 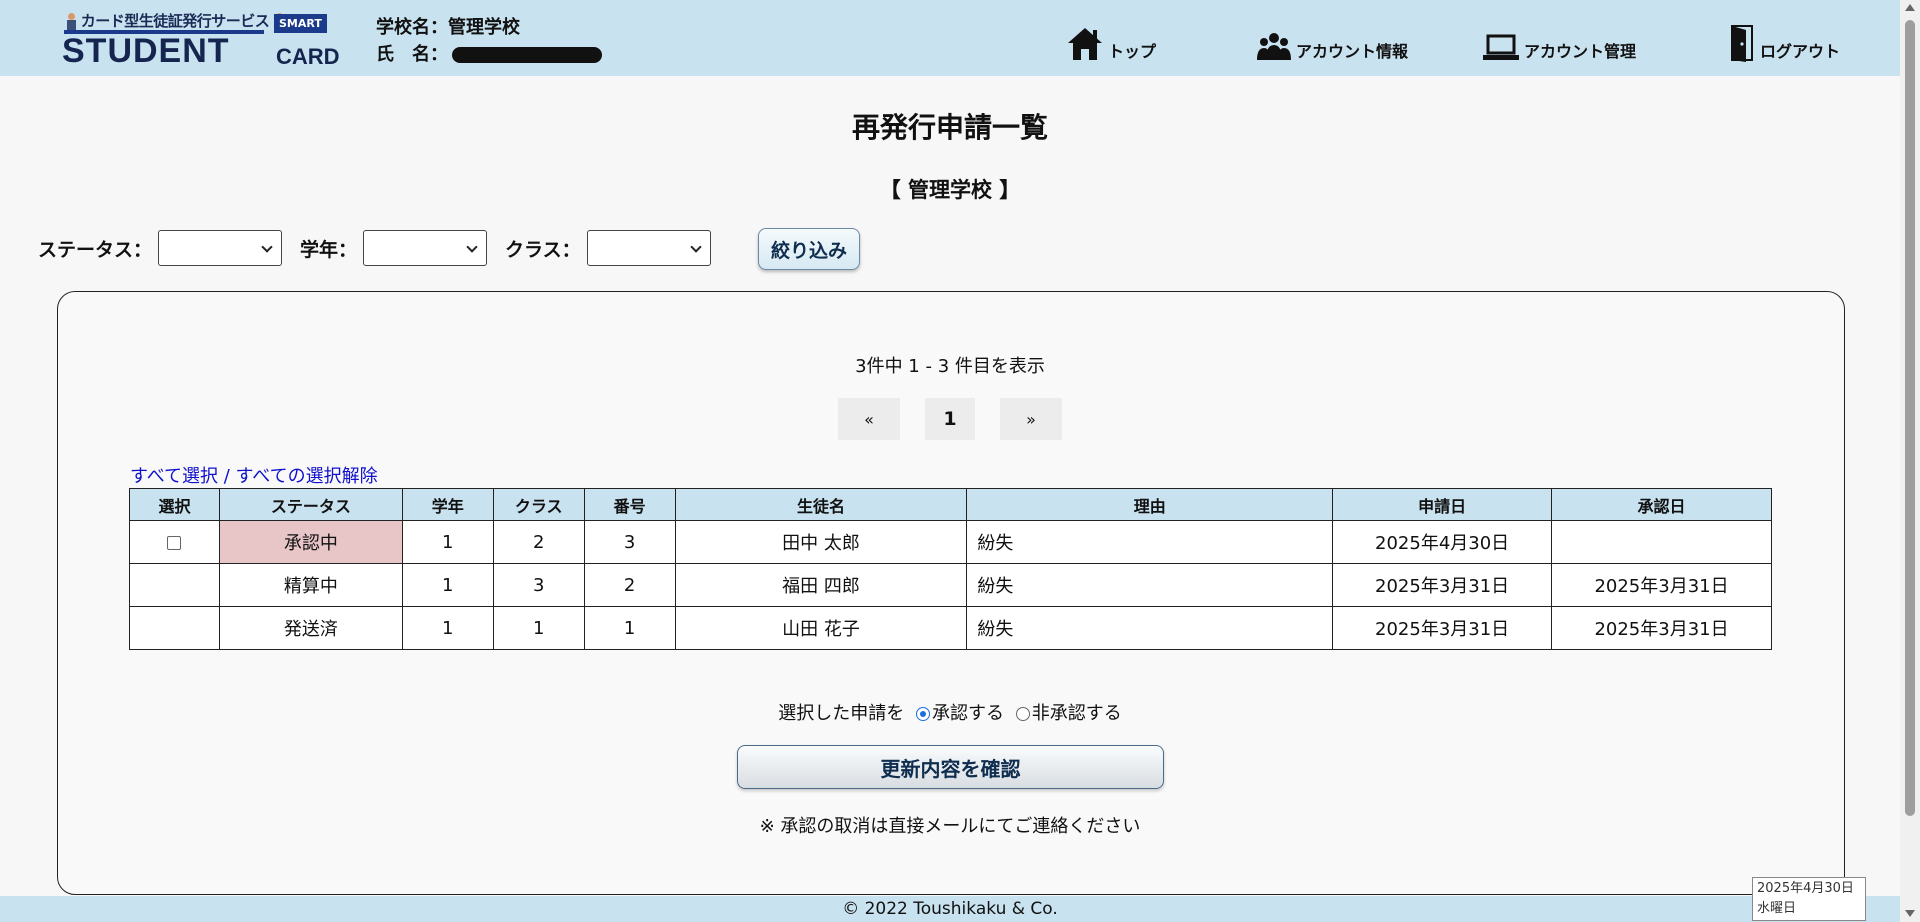 I want to click on number-cell: 2, so click(x=629, y=585).